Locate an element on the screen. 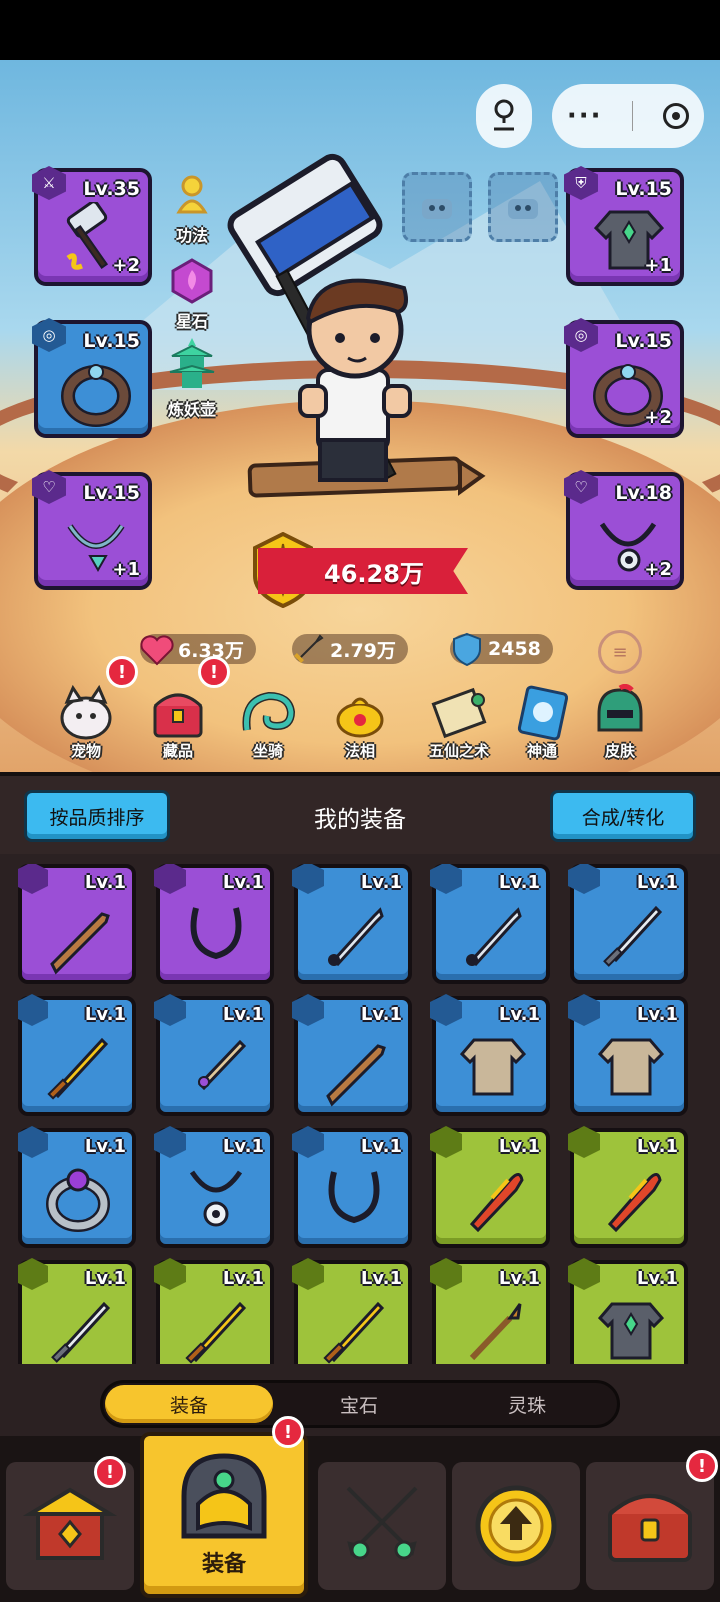 This screenshot has height=1602, width=720. feature-dharma: 法相 is located at coordinates (360, 722).